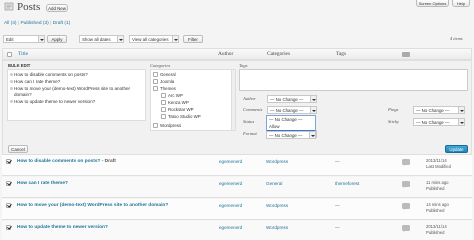 This screenshot has width=474, height=240. What do you see at coordinates (168, 74) in the screenshot?
I see `category-item: General` at bounding box center [168, 74].